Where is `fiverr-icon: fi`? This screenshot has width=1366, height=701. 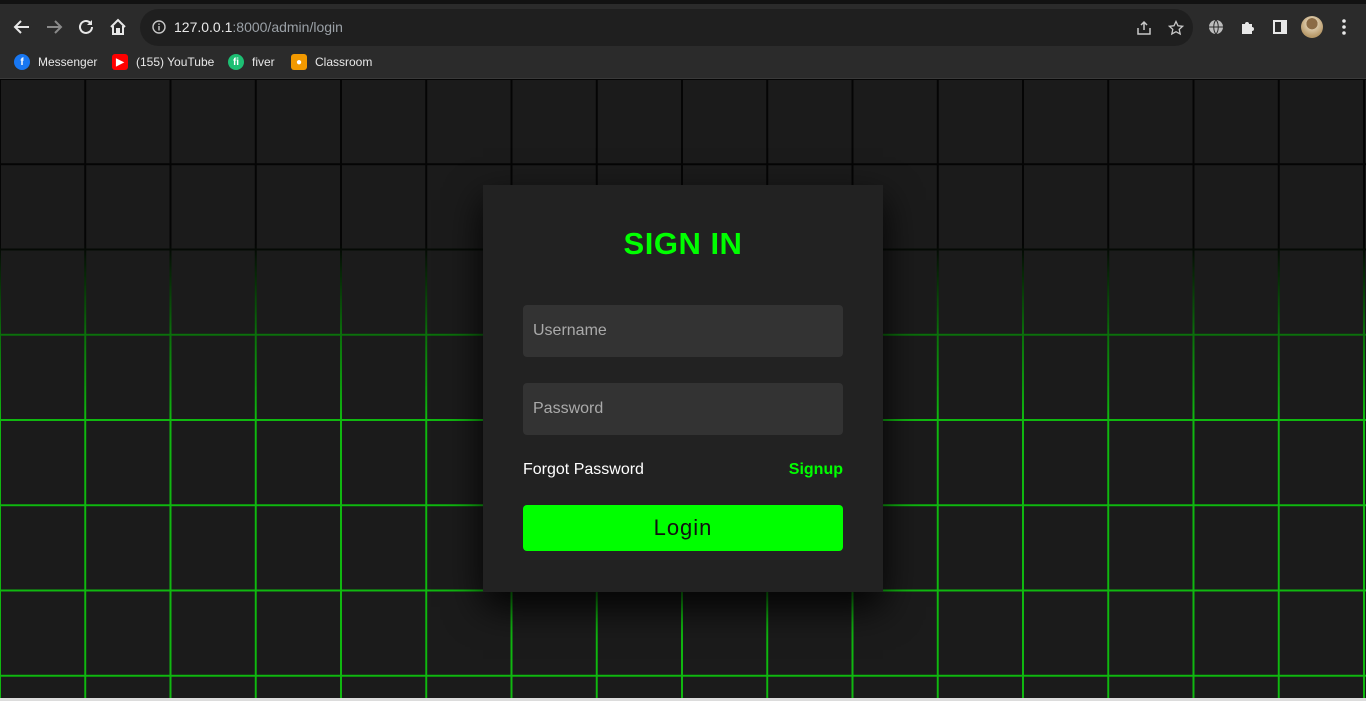
fiverr-icon: fi is located at coordinates (236, 62).